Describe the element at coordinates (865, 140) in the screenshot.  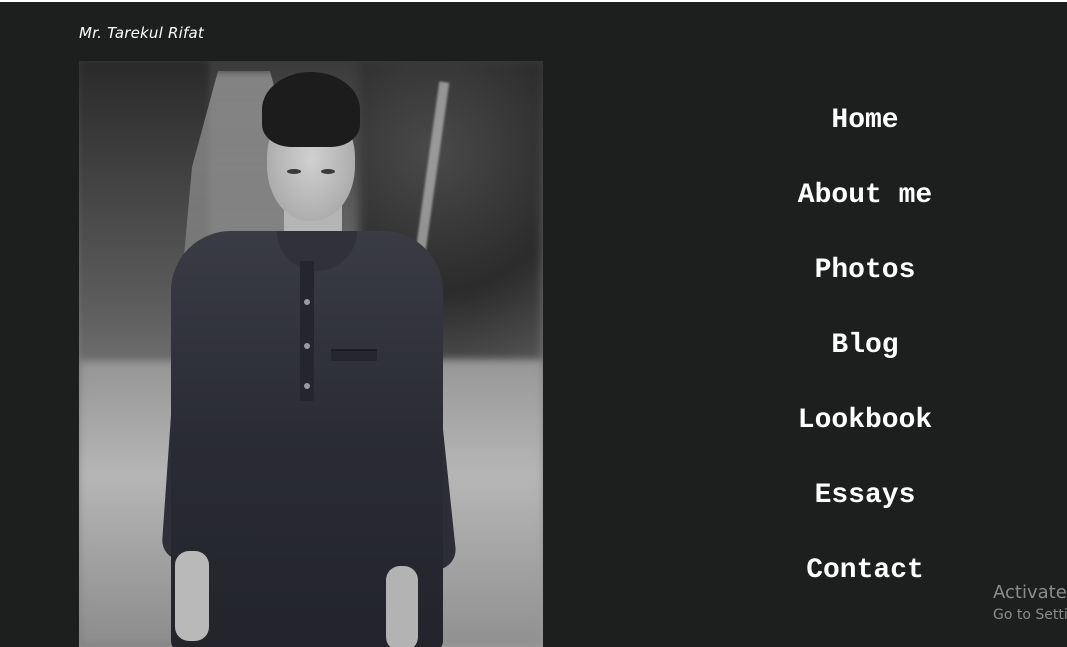
I see `nav-item-home: Home` at that location.